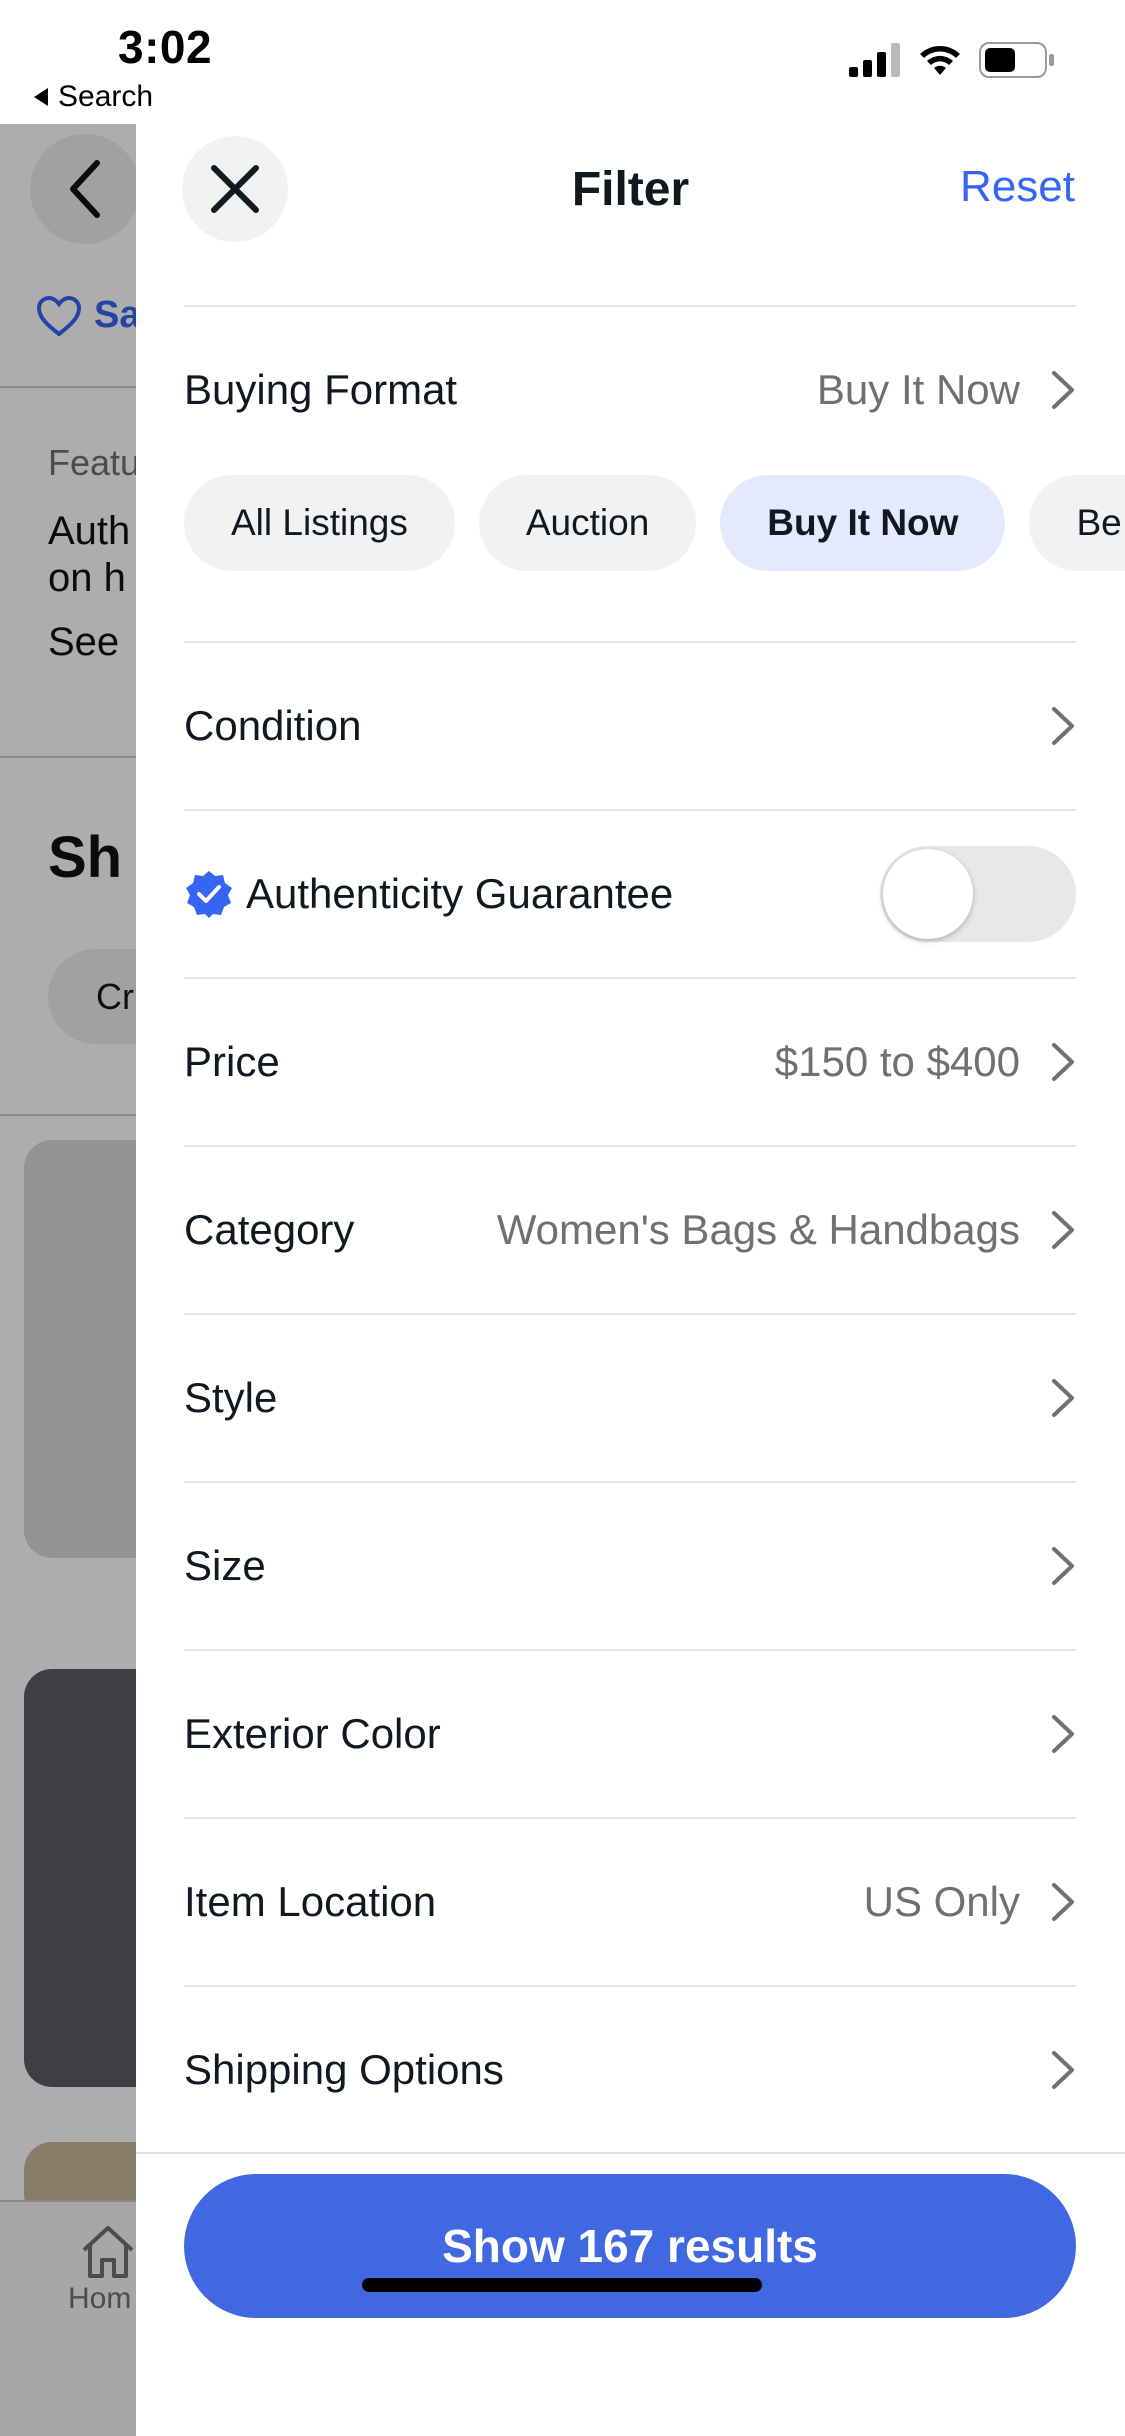 This screenshot has width=1125, height=2436. I want to click on buying-format-value: Buy It Now, so click(918, 389).